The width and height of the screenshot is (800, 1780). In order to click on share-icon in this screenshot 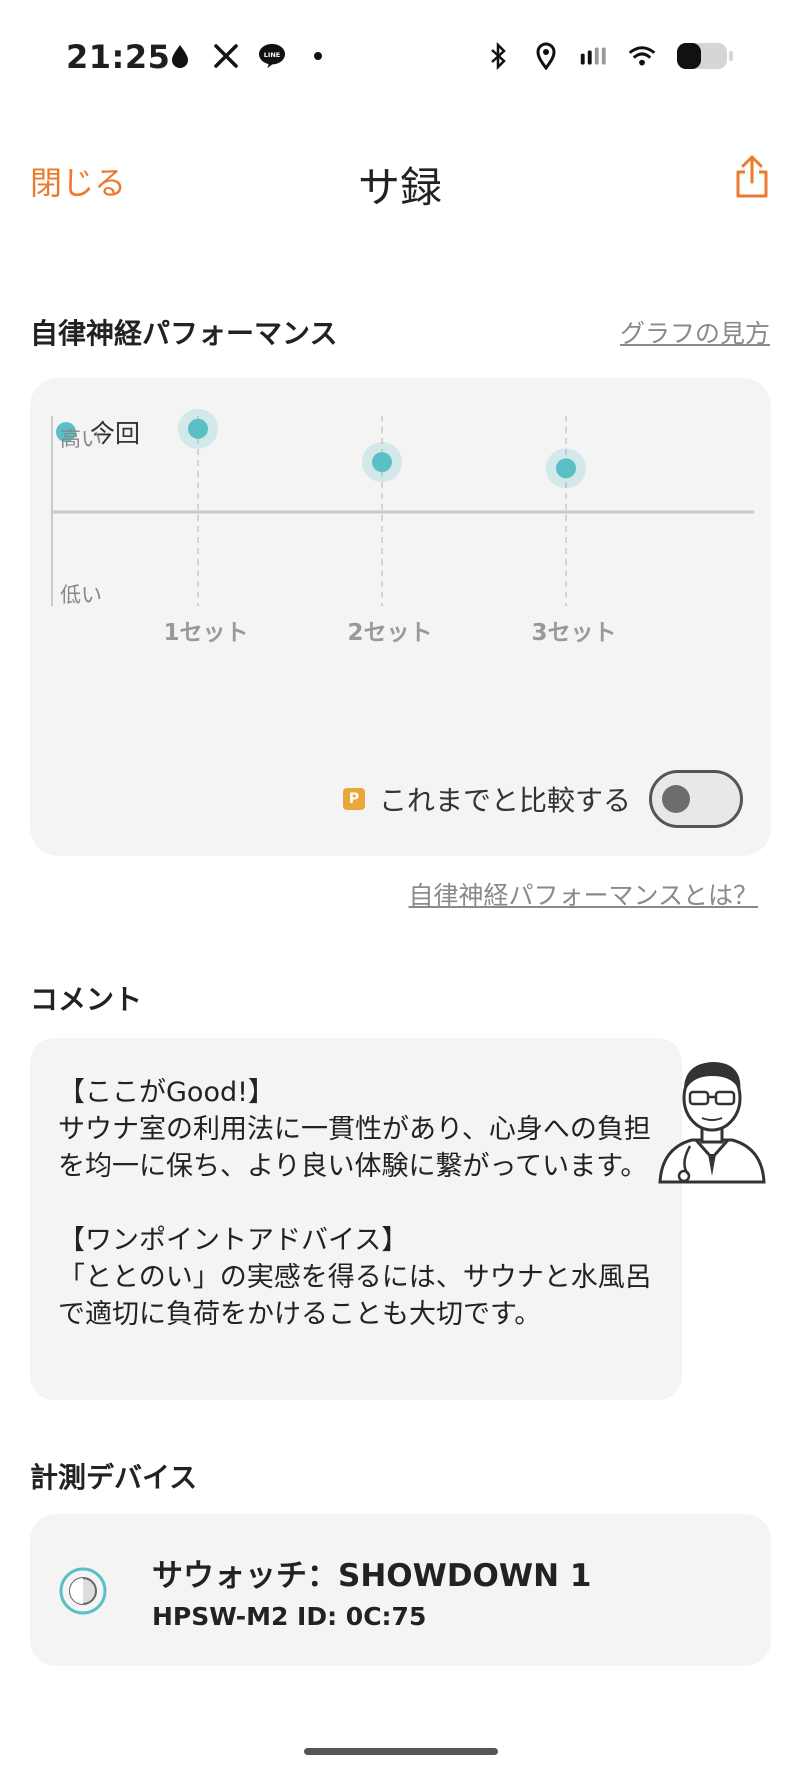, I will do `click(752, 177)`.